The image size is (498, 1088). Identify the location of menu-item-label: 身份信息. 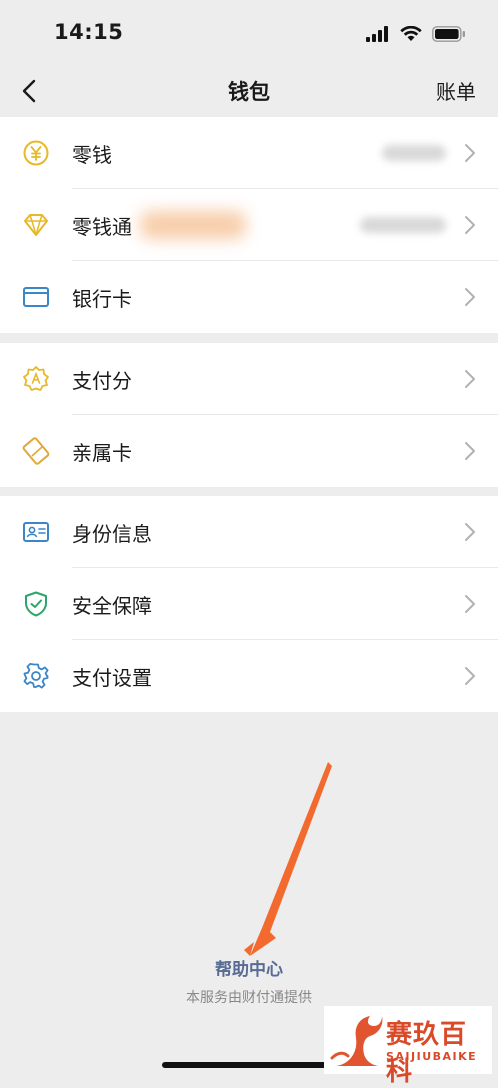
(112, 534).